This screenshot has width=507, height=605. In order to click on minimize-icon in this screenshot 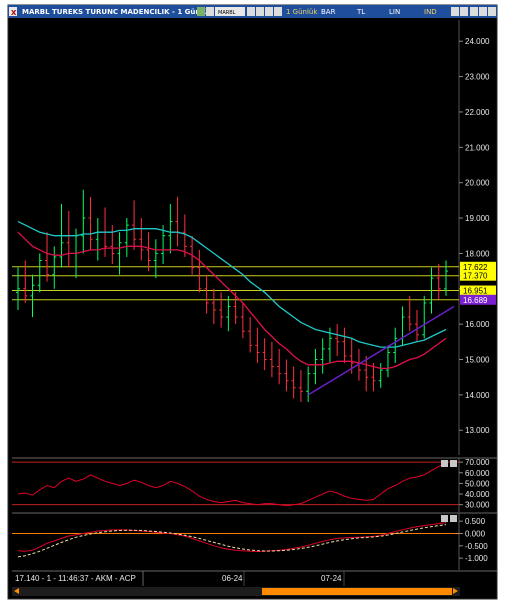, I will do `click(474, 11)`.